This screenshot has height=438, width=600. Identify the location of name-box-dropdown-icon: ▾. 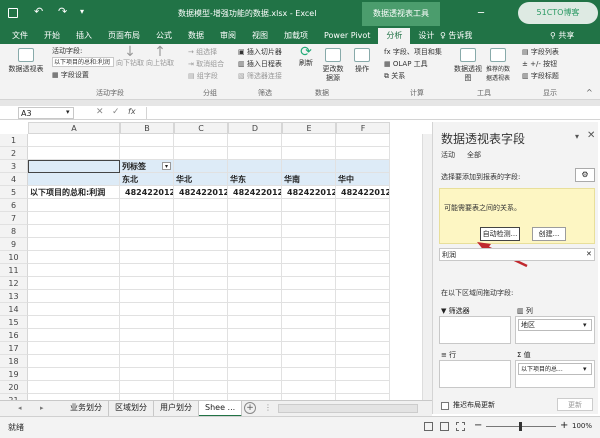
(68, 112).